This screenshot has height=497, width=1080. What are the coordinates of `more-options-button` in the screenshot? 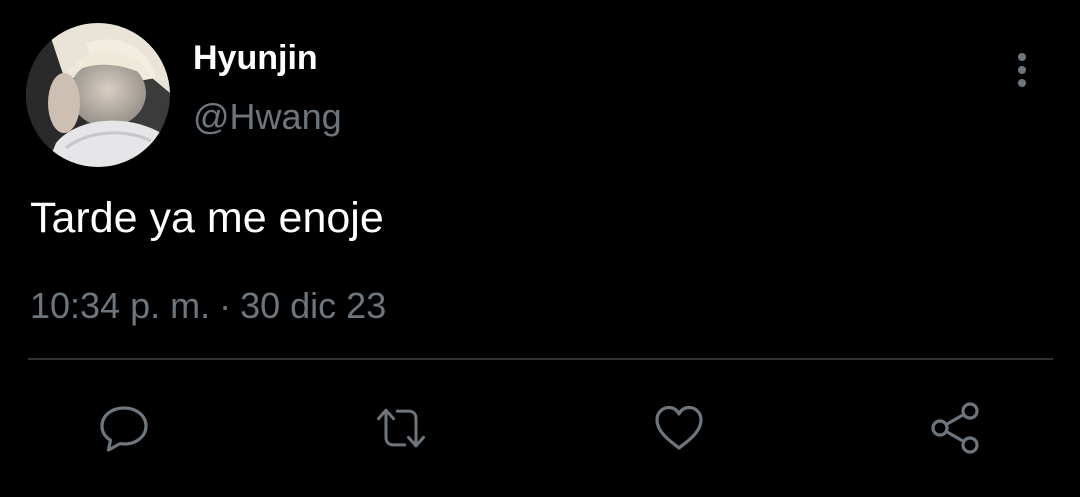 It's located at (1022, 70).